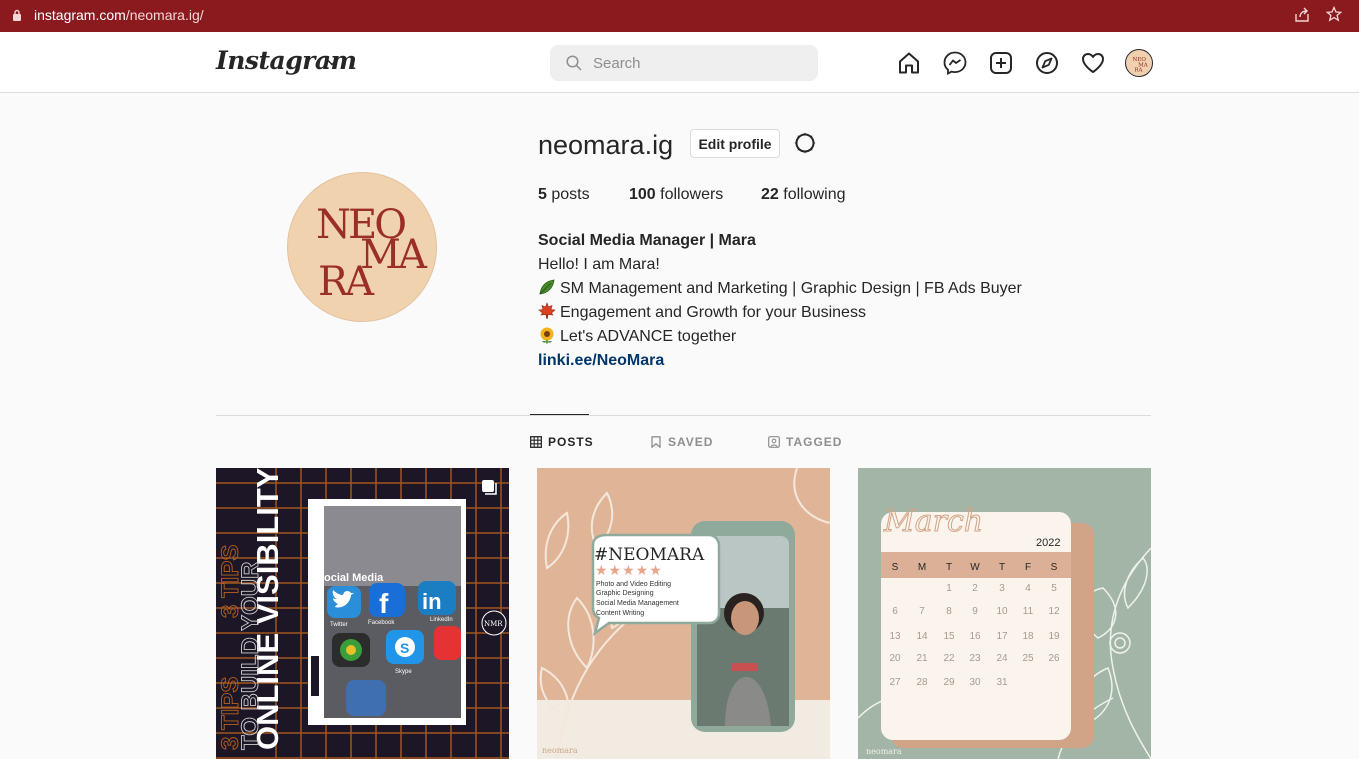 The height and width of the screenshot is (759, 1359). What do you see at coordinates (949, 611) in the screenshot?
I see `calendar-date: 8` at bounding box center [949, 611].